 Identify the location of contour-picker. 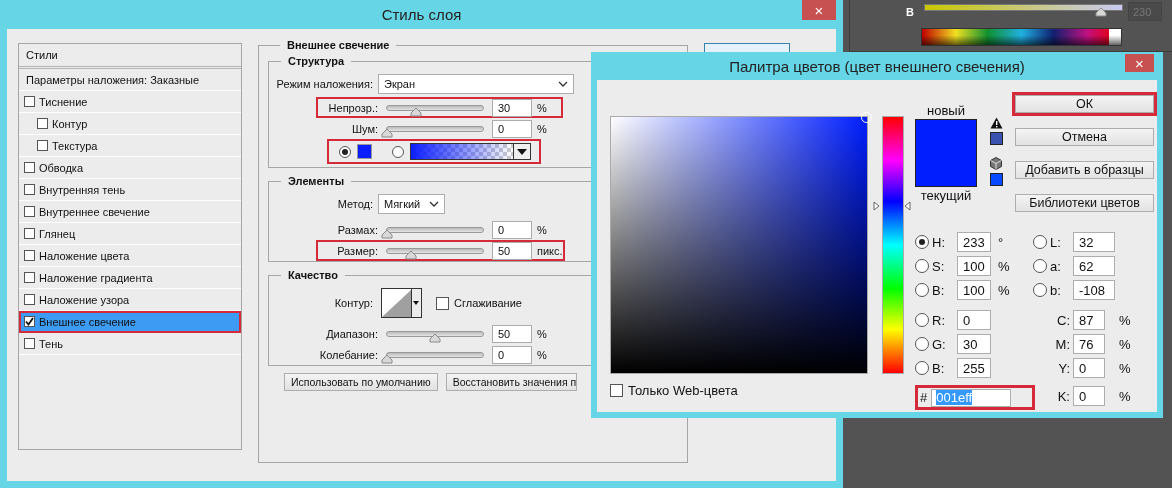
(401, 303).